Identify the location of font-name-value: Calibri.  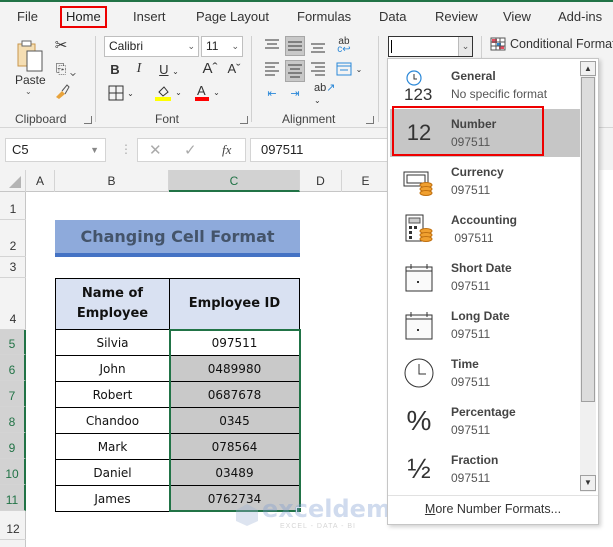
(126, 46).